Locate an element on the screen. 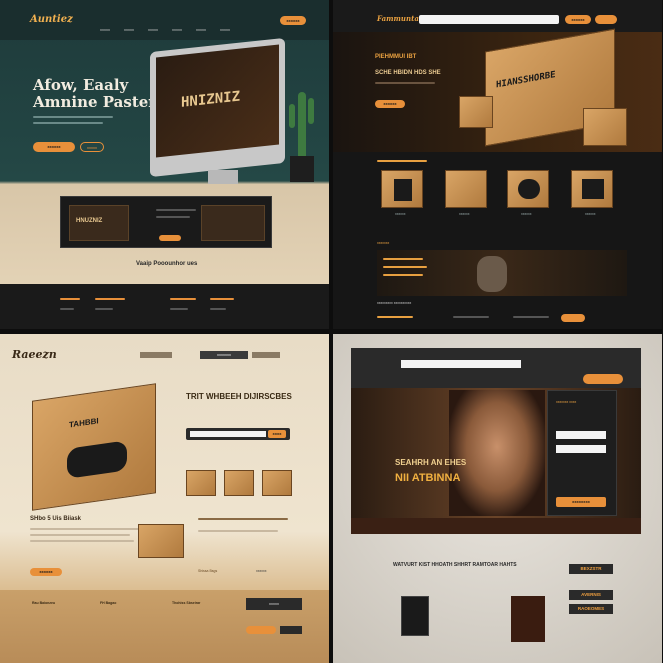 This screenshot has height=663, width=663. hero-heading: TRIT WHBEEH DIJIRSCBES is located at coordinates (239, 396).